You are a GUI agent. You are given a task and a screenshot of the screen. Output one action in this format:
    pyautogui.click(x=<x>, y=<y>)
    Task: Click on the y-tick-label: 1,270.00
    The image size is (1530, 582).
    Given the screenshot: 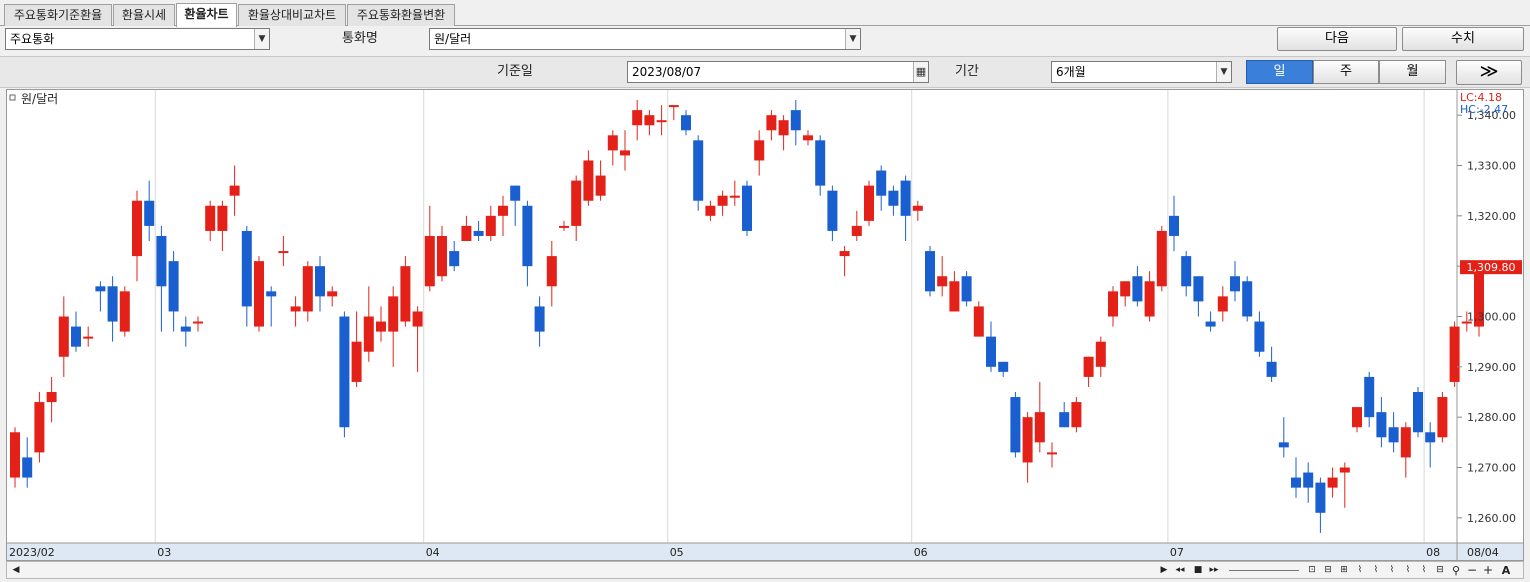 What is the action you would take?
    pyautogui.click(x=1491, y=468)
    